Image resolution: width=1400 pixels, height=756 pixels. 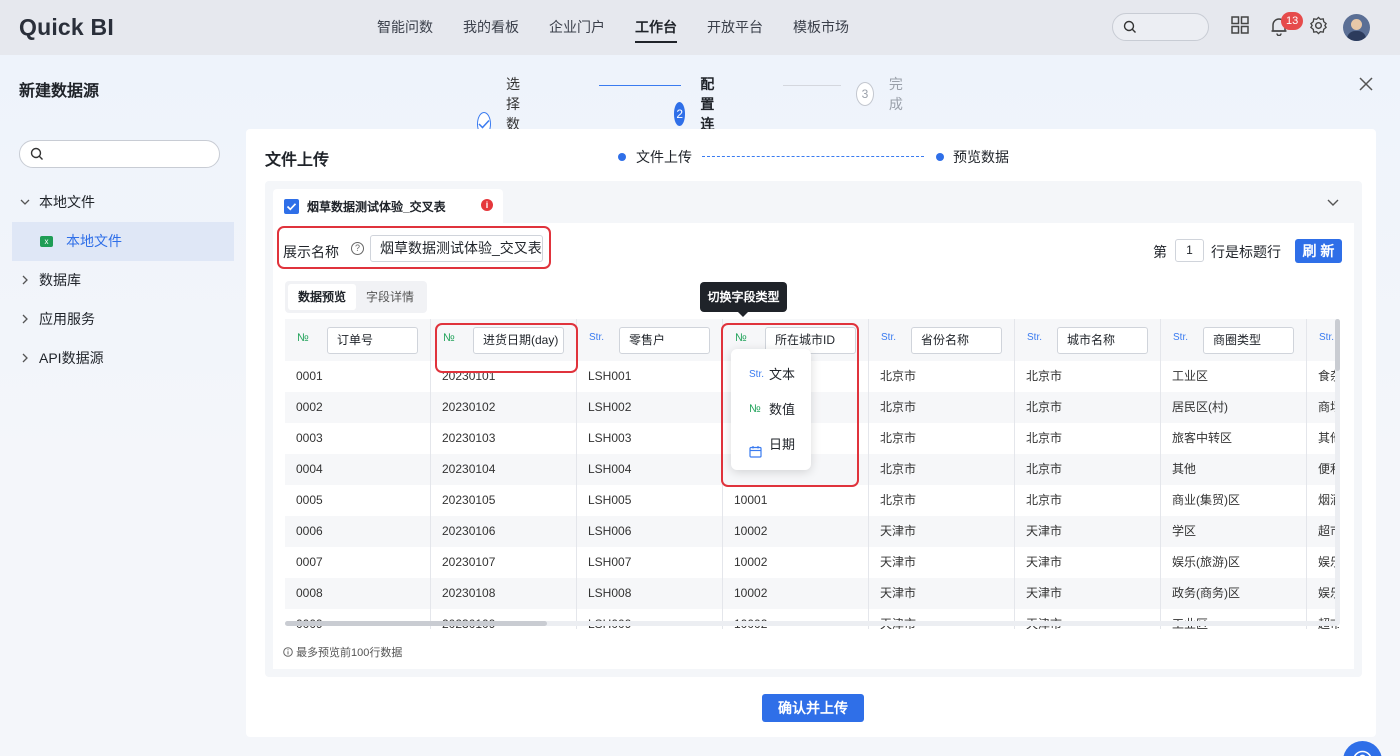 What do you see at coordinates (66, 27) in the screenshot?
I see `app-logo: Quick BI` at bounding box center [66, 27].